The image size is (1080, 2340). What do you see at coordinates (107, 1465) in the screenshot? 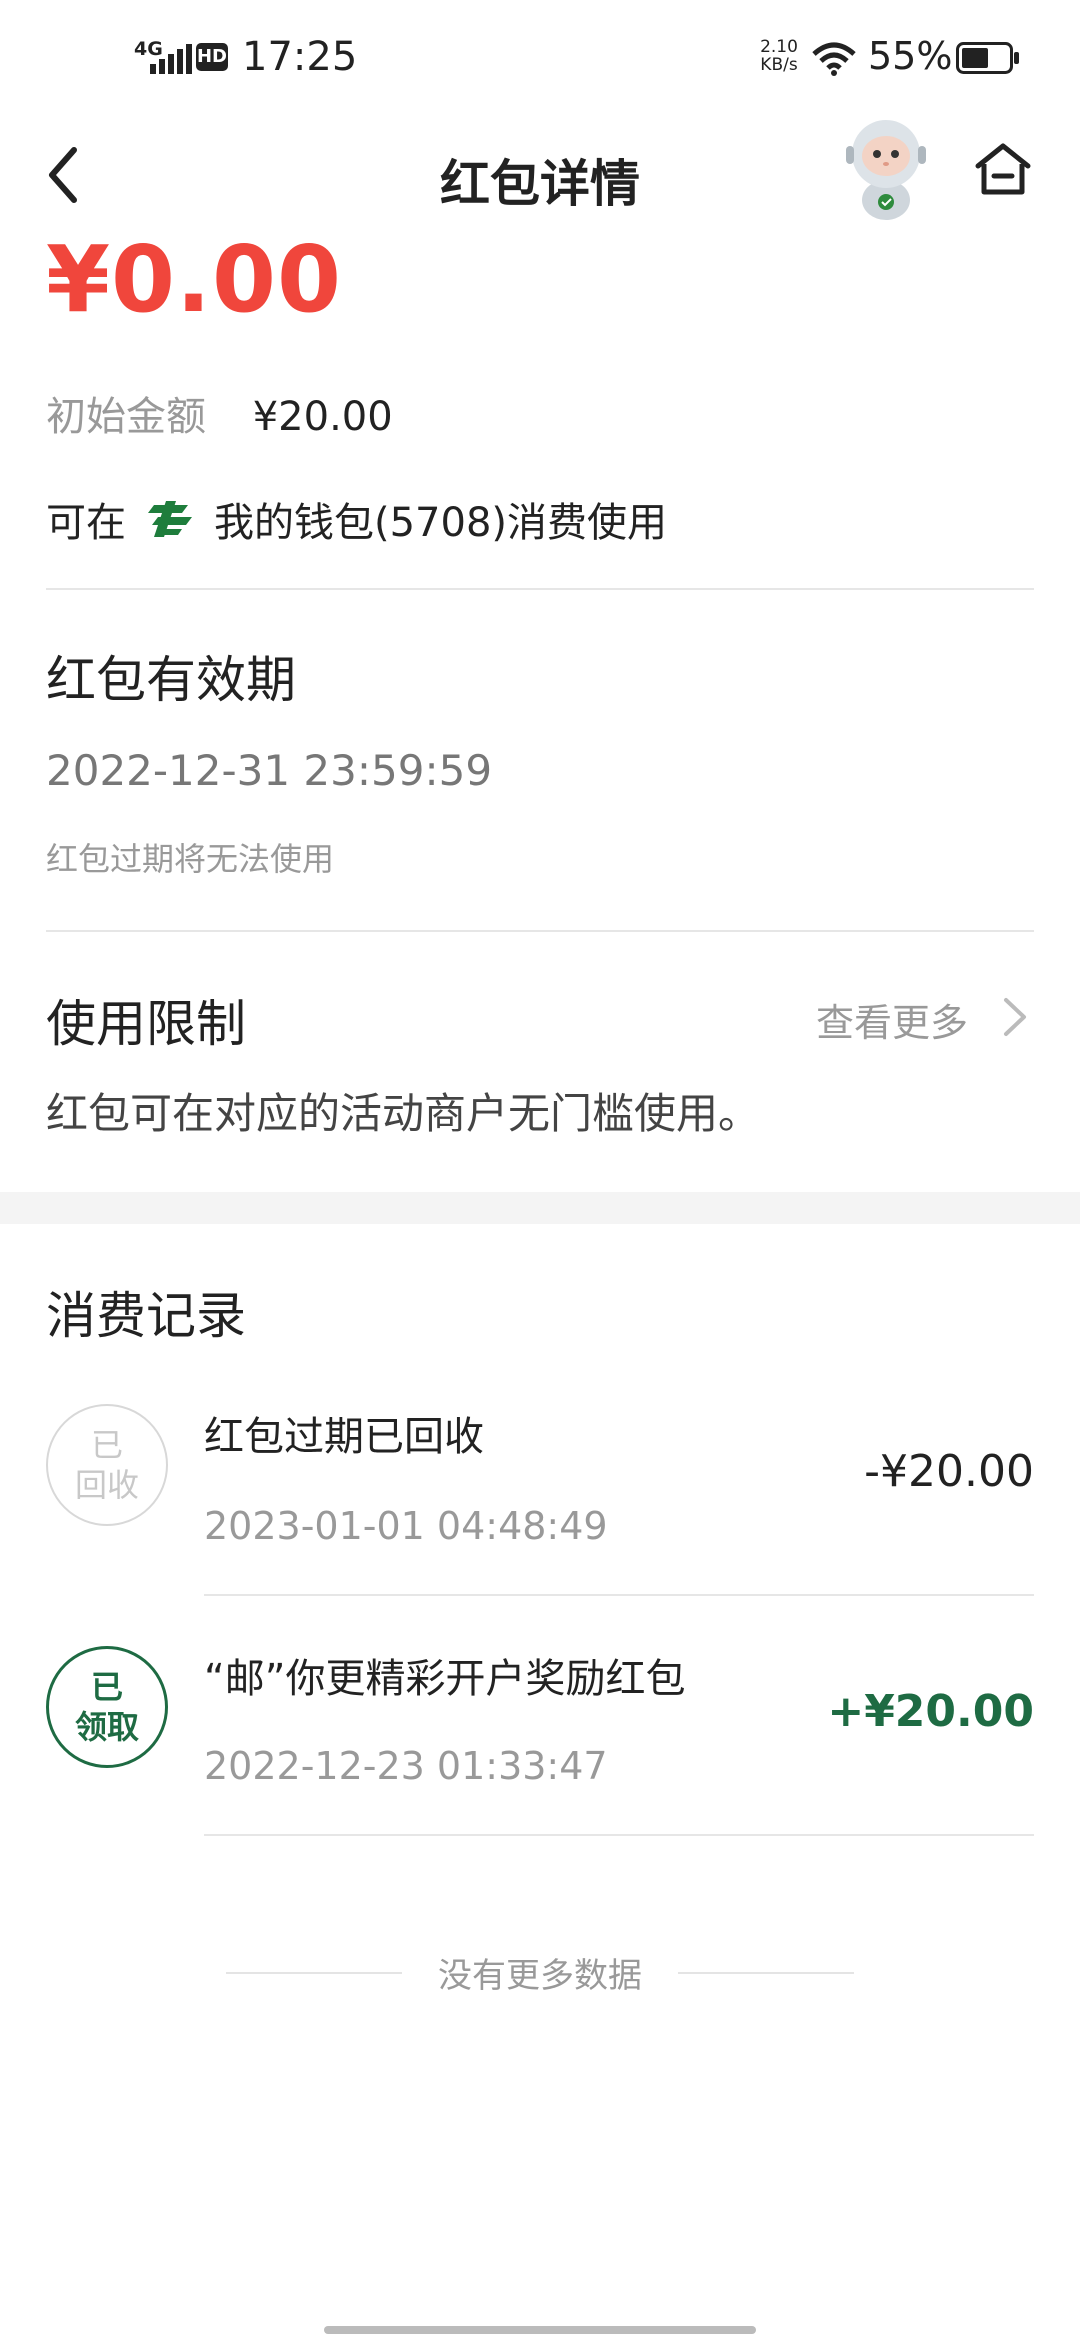
I see `recycled-badge: 已 回收` at bounding box center [107, 1465].